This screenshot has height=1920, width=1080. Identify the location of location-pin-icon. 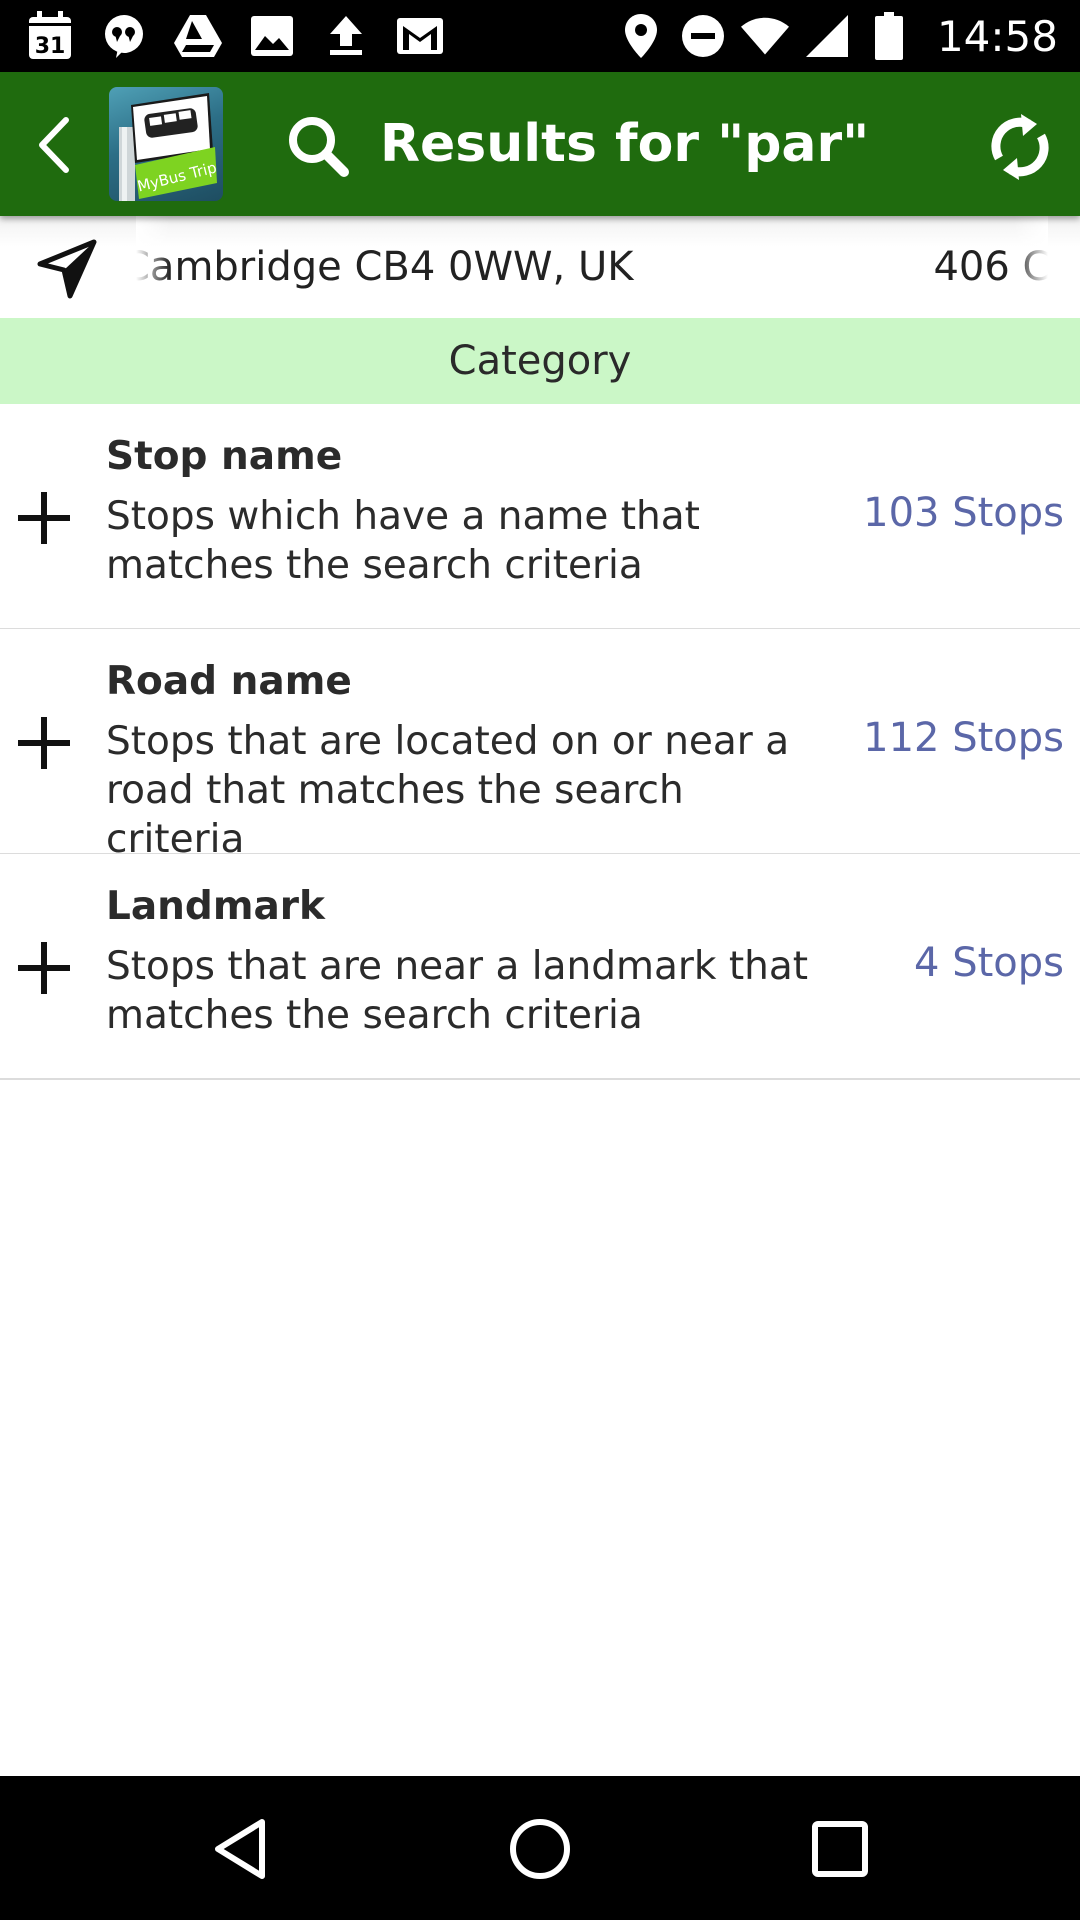
(641, 36).